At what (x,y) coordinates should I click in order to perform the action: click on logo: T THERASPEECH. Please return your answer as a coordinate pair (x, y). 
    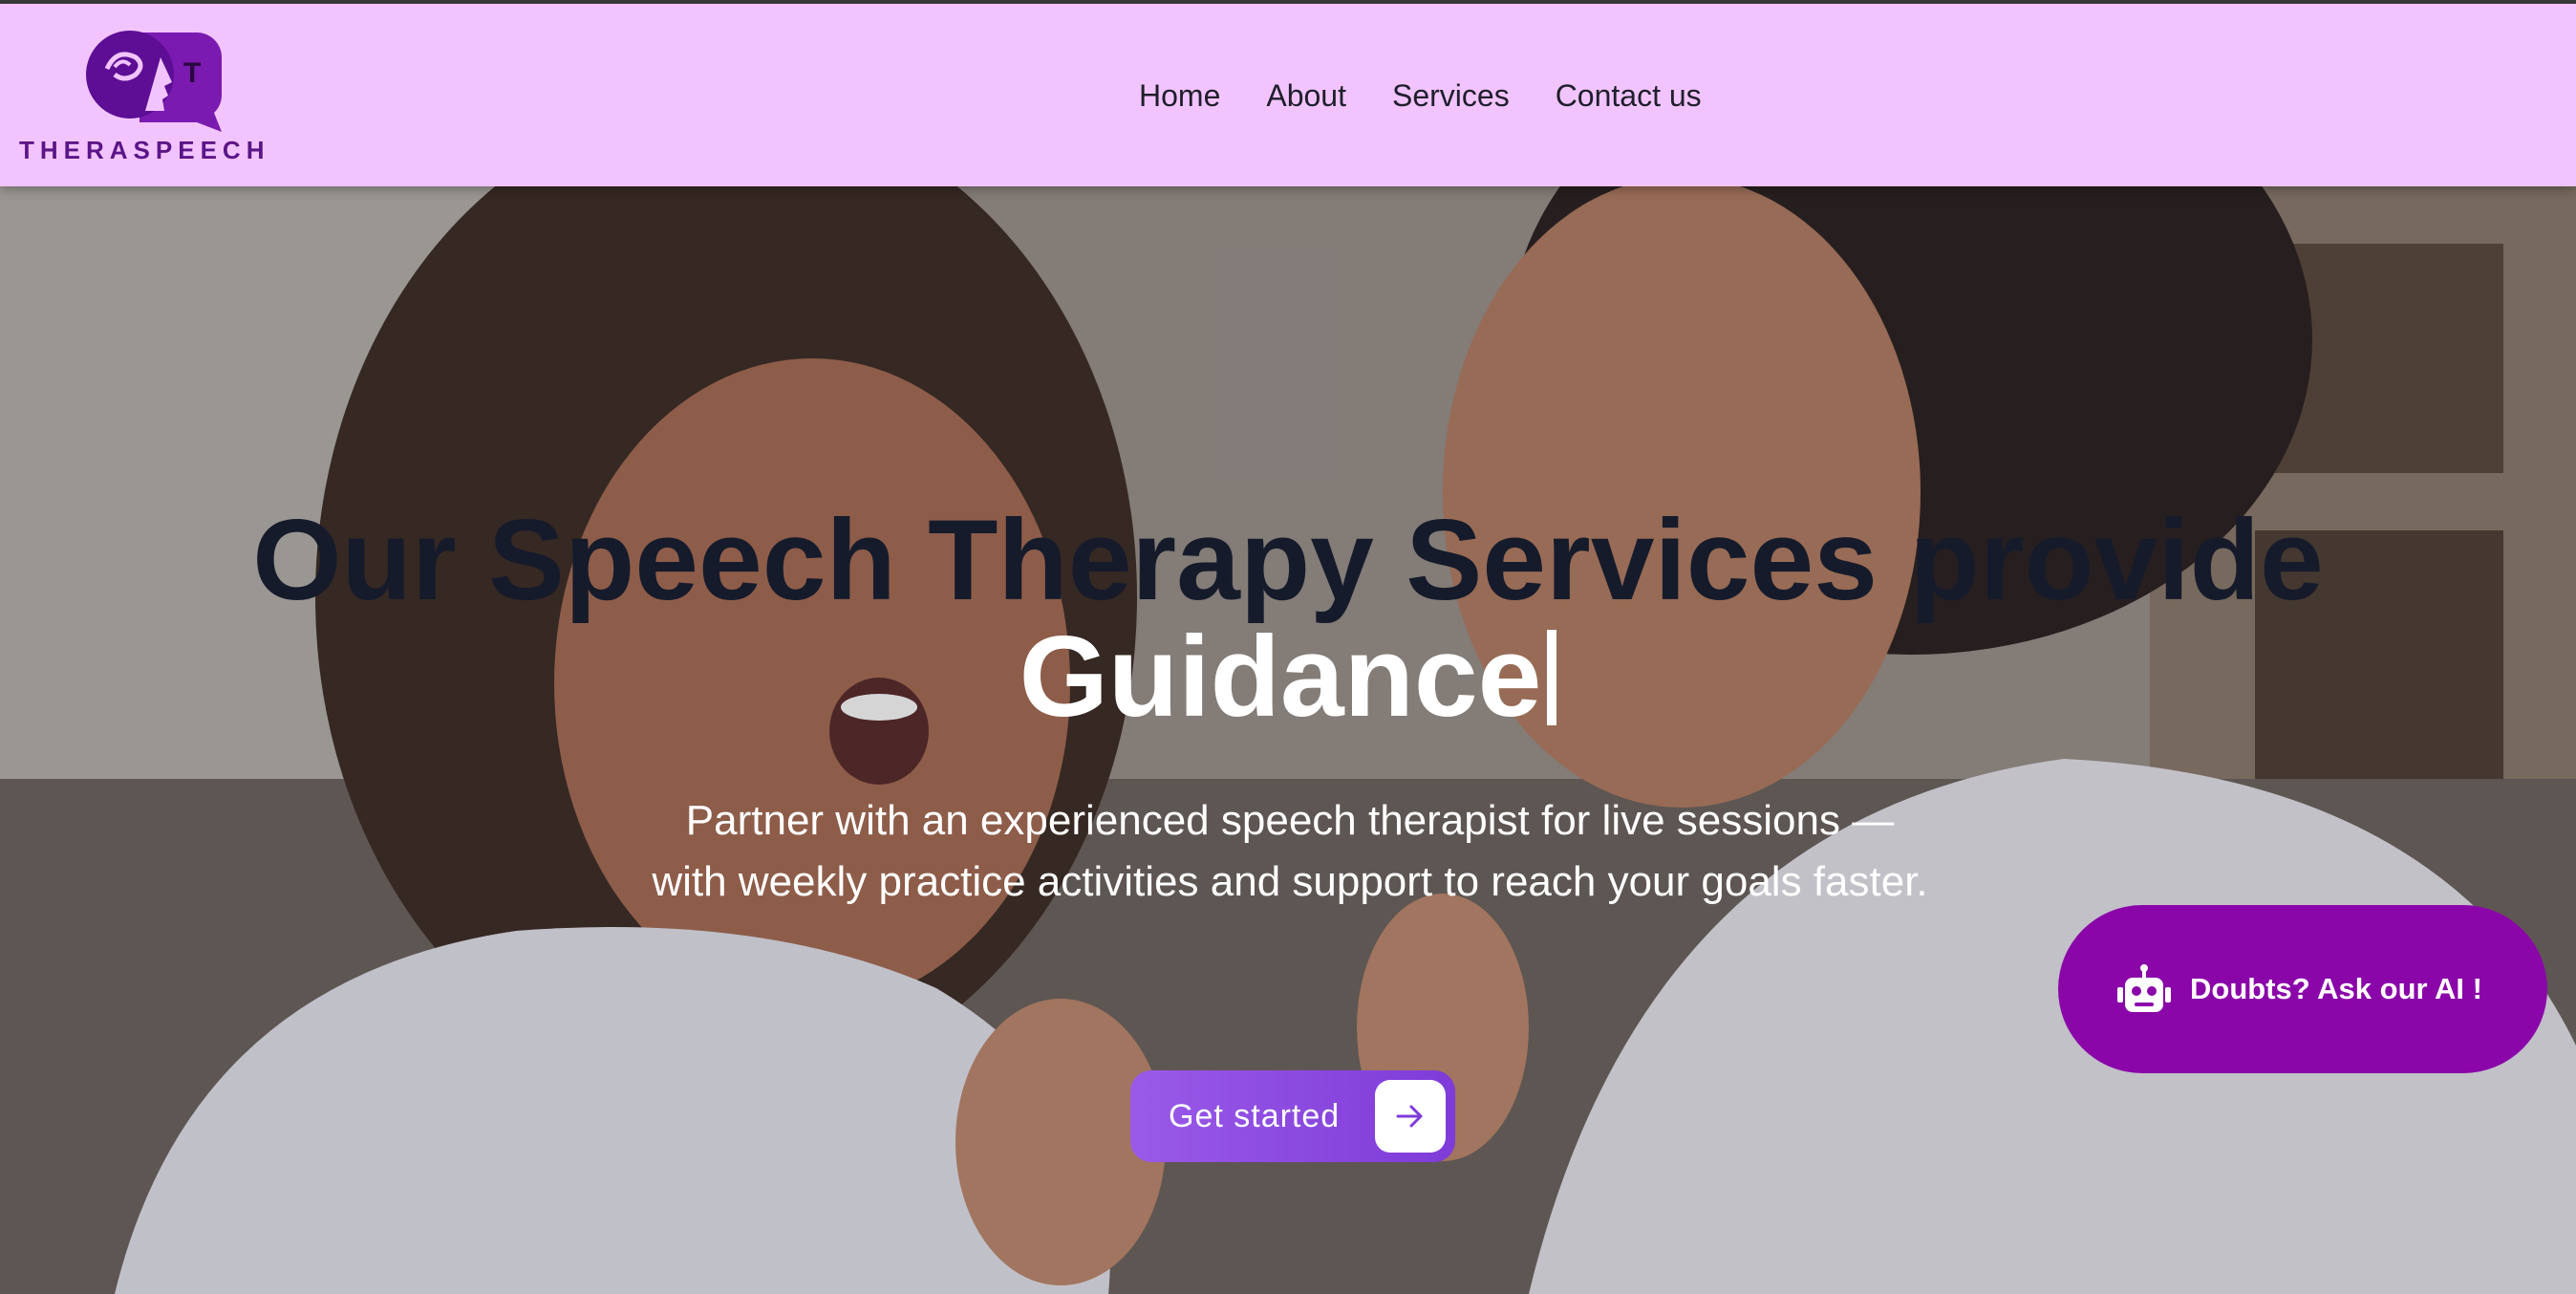
    Looking at the image, I should click on (144, 96).